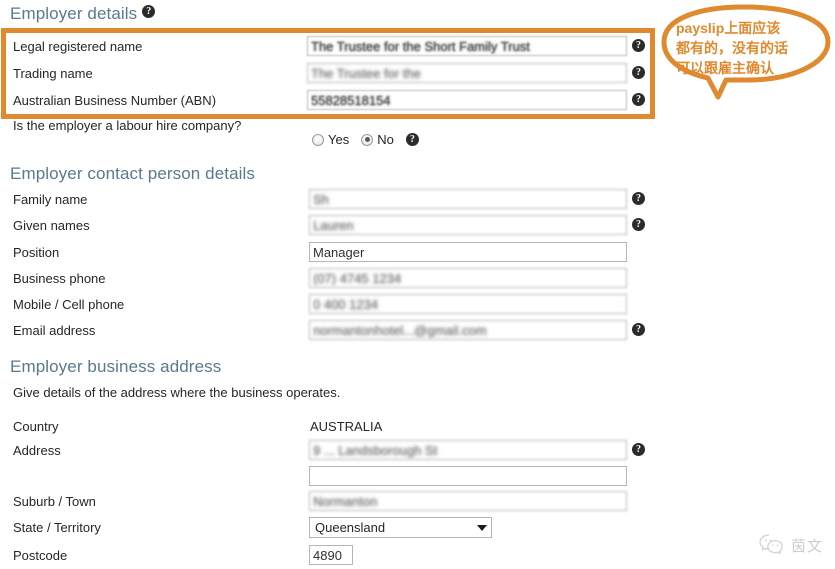  Describe the element at coordinates (725, 68) in the screenshot. I see `annotation-line-3: 可以跟雇主确认` at that location.